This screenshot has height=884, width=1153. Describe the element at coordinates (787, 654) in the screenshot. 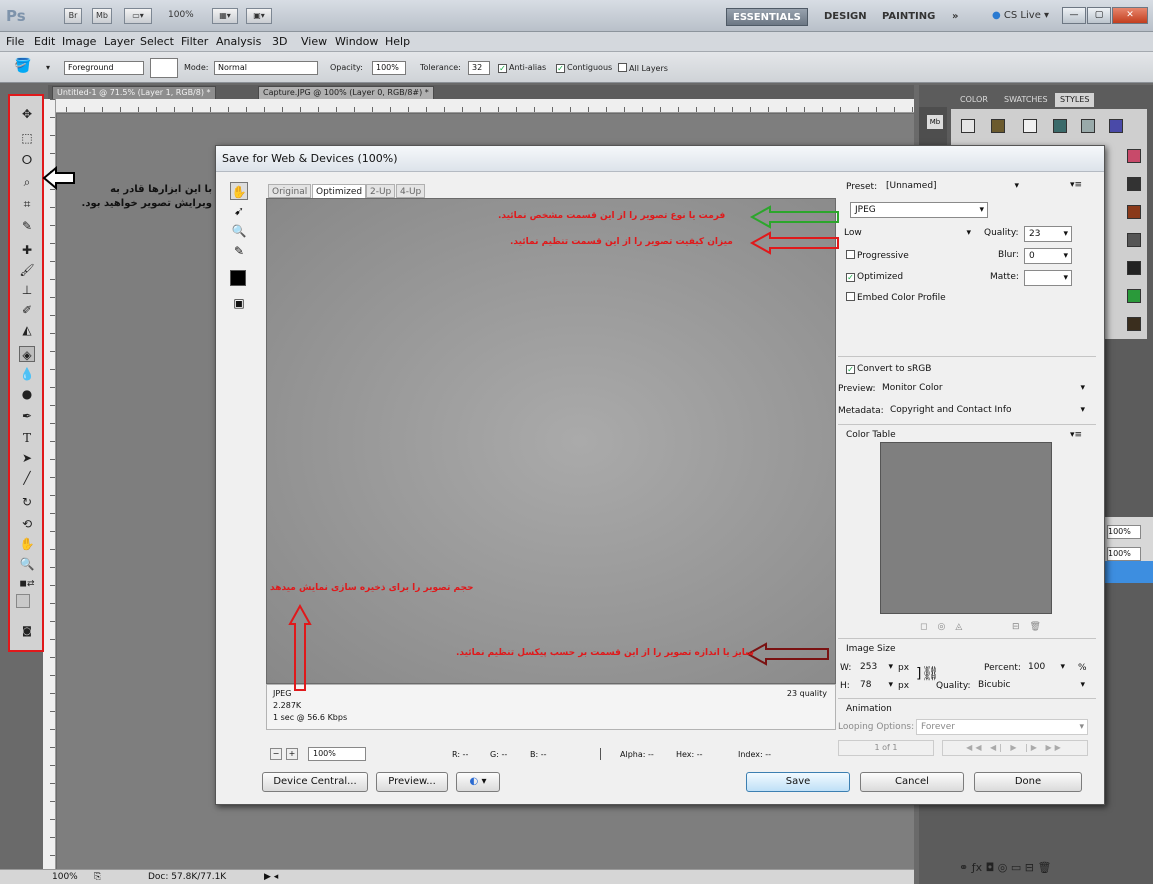

I see `imagesize-arrow-icon` at that location.